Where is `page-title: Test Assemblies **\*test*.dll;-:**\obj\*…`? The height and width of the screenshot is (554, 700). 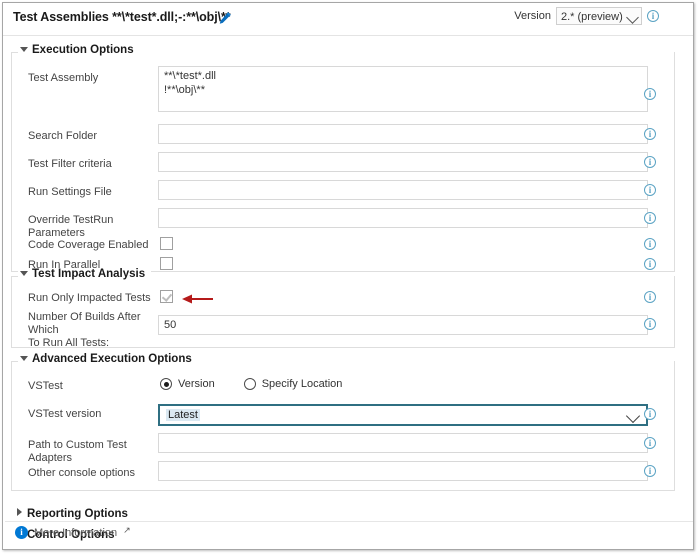
page-title: Test Assemblies **\*test*.dll;-:**\obj\*… is located at coordinates (122, 17).